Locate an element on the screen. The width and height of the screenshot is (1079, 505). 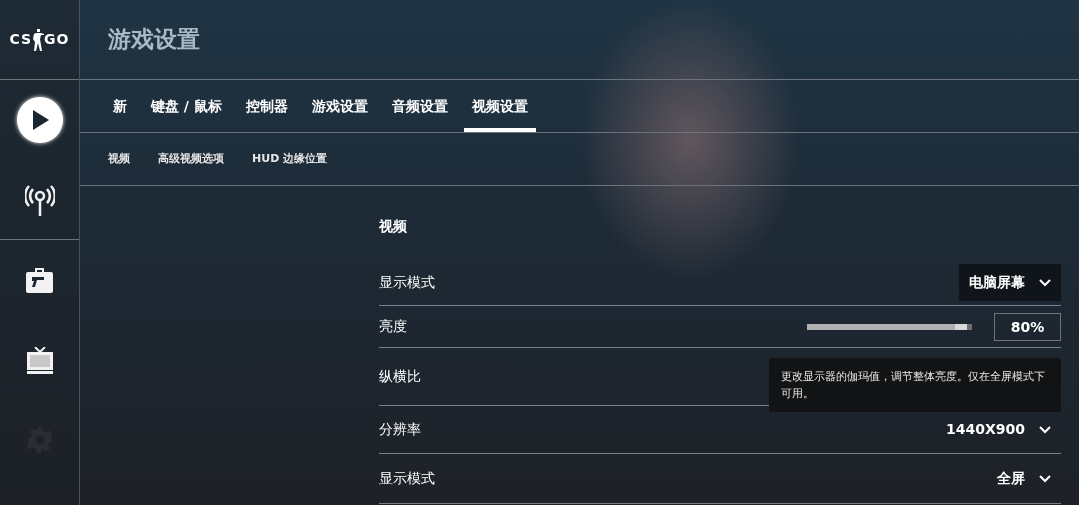
subtab: 高级视频选项 is located at coordinates (191, 159).